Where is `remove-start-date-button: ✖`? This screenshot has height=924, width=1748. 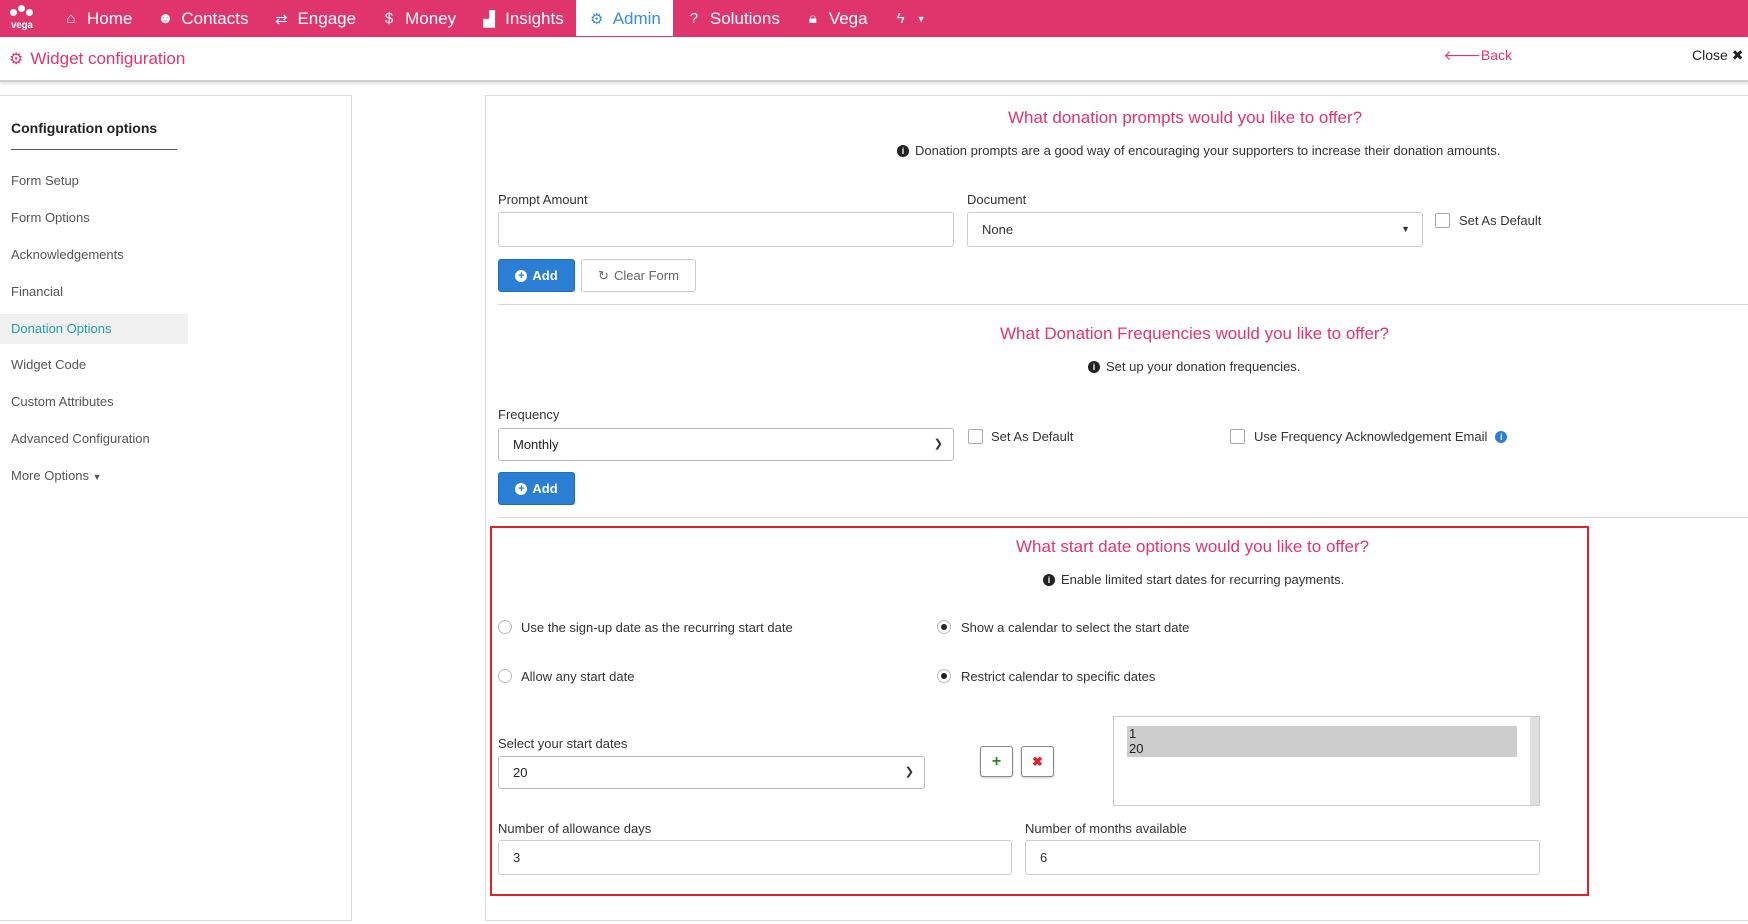
remove-start-date-button: ✖ is located at coordinates (1037, 761).